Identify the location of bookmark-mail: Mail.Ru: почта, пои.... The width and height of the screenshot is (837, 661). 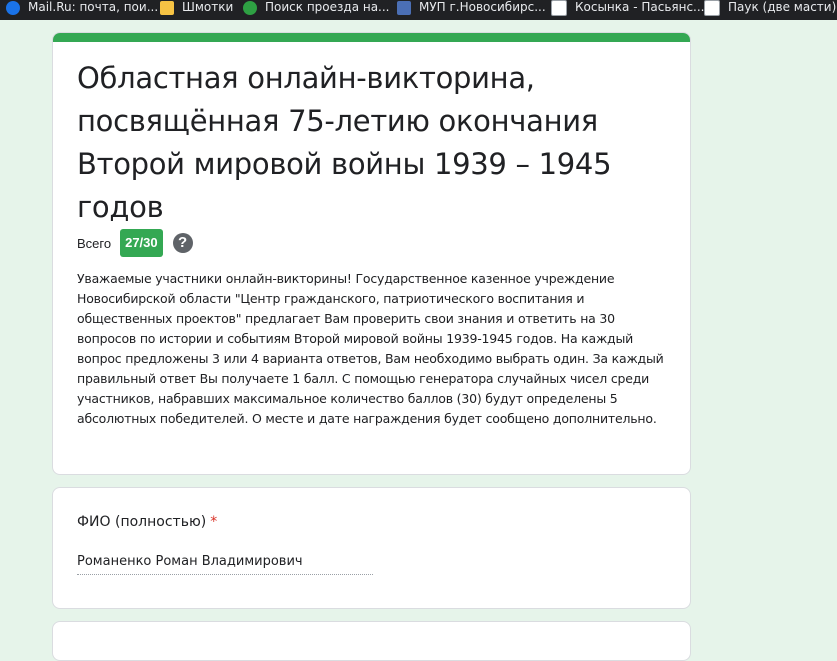
(82, 10).